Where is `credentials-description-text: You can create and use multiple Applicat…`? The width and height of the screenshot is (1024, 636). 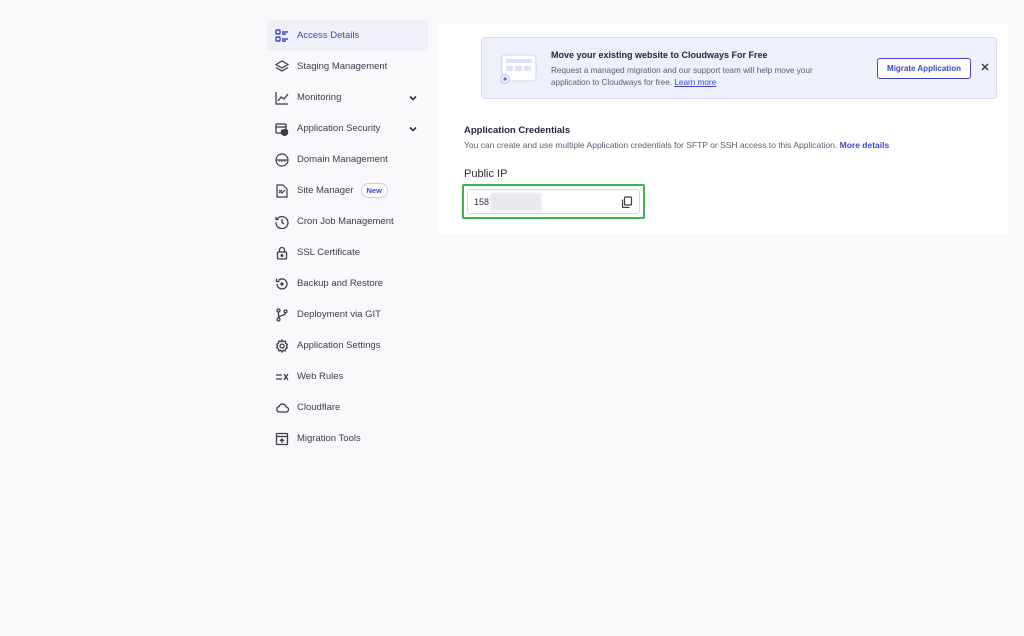
credentials-description-text: You can create and use multiple Applicat… is located at coordinates (651, 145).